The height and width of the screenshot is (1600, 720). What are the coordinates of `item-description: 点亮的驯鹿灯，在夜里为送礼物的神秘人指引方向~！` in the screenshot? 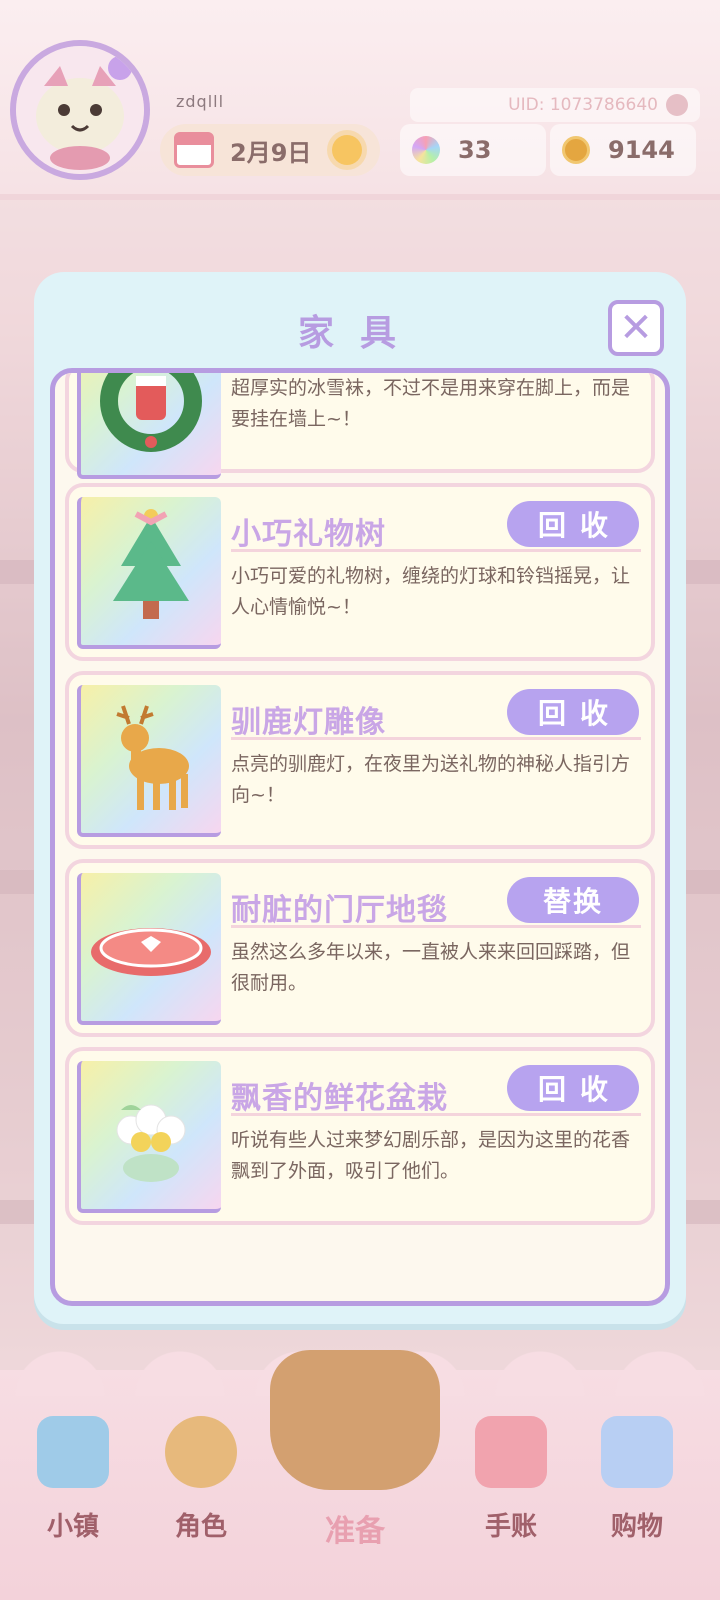 It's located at (431, 779).